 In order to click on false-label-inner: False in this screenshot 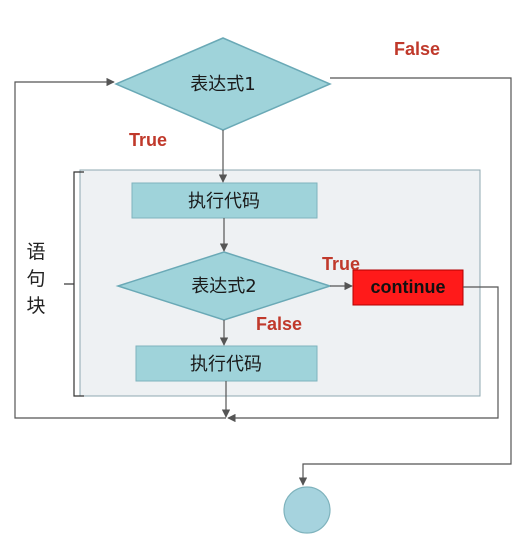, I will do `click(279, 324)`.